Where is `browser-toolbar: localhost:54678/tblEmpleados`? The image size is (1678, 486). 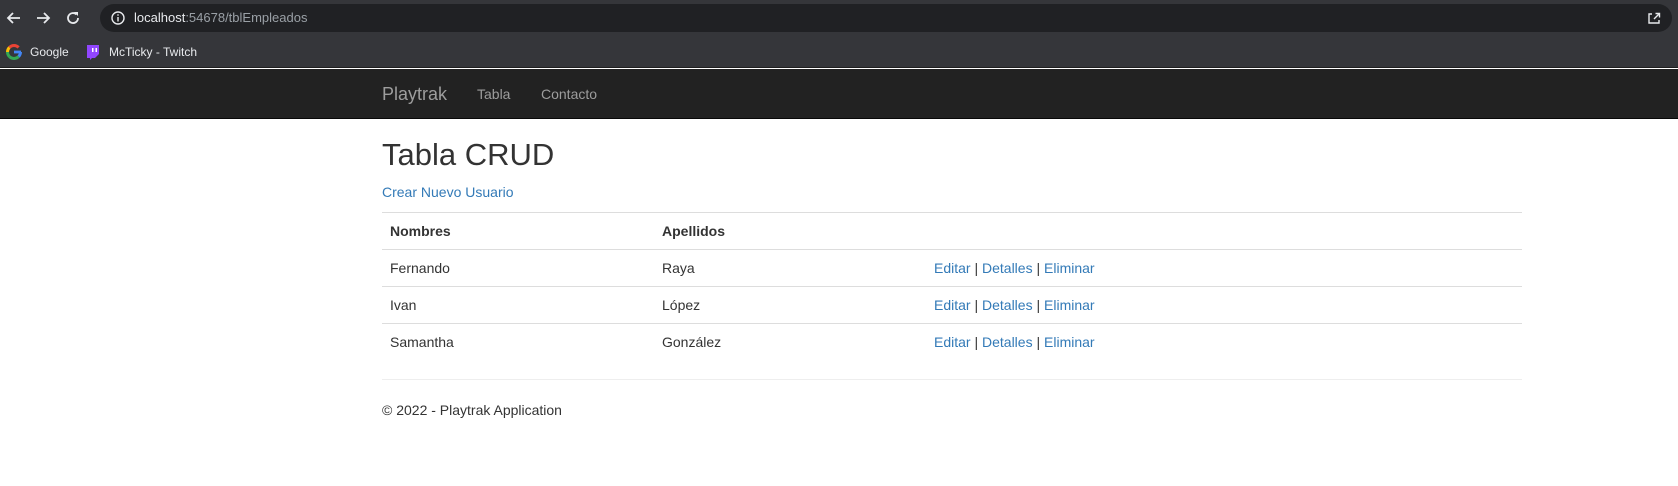
browser-toolbar: localhost:54678/tblEmpleados is located at coordinates (839, 18).